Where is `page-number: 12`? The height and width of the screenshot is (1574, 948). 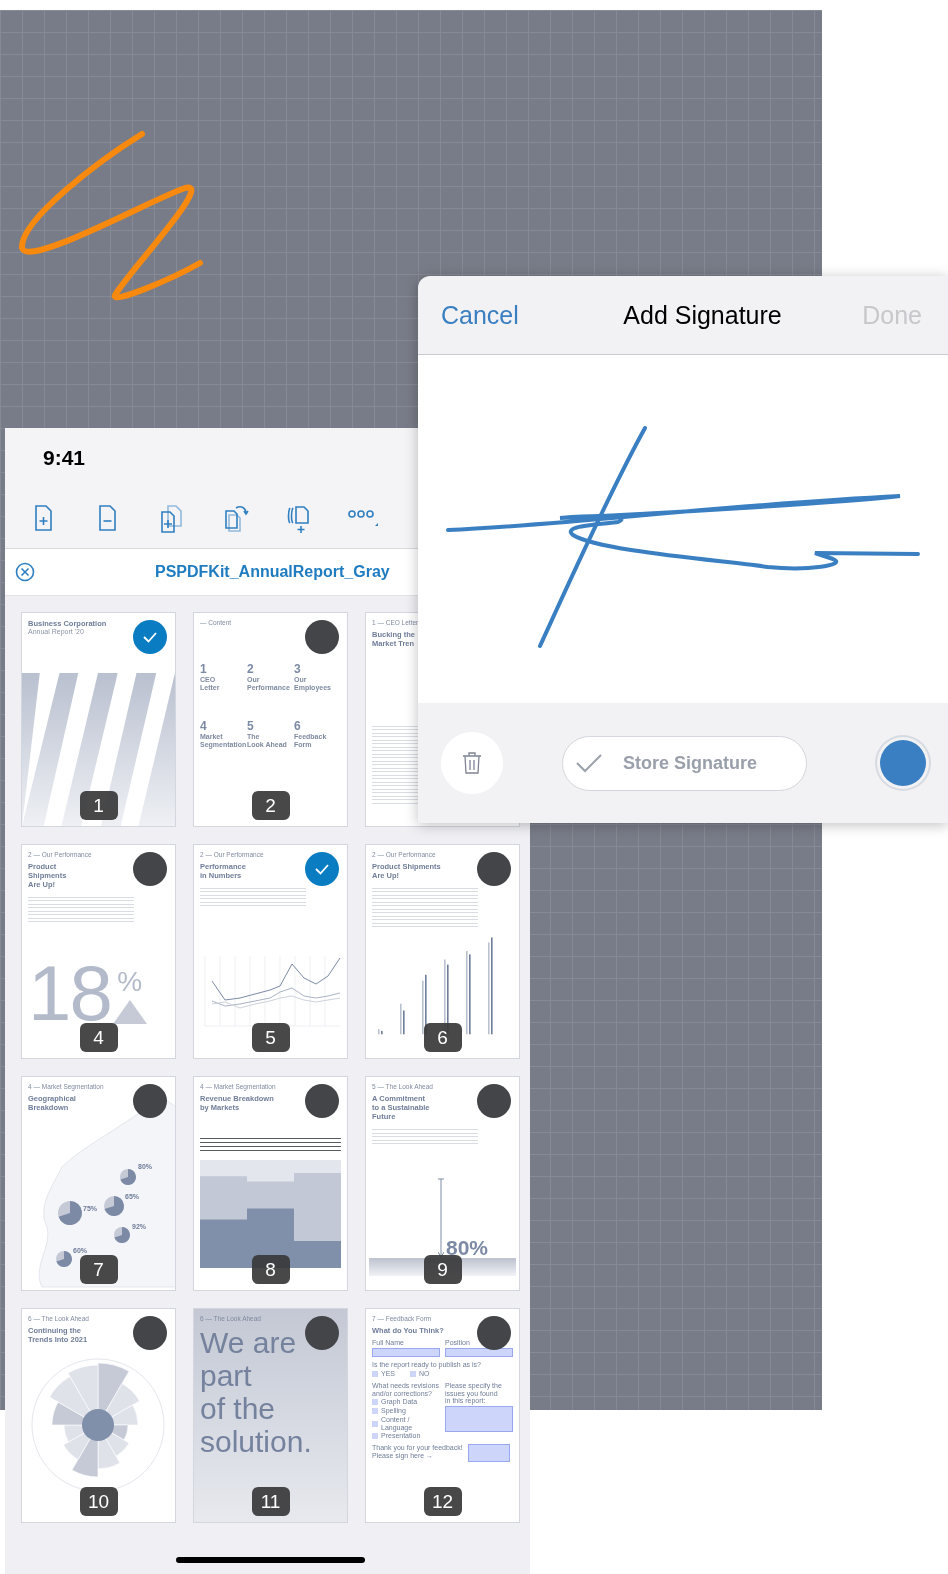 page-number: 12 is located at coordinates (442, 1501).